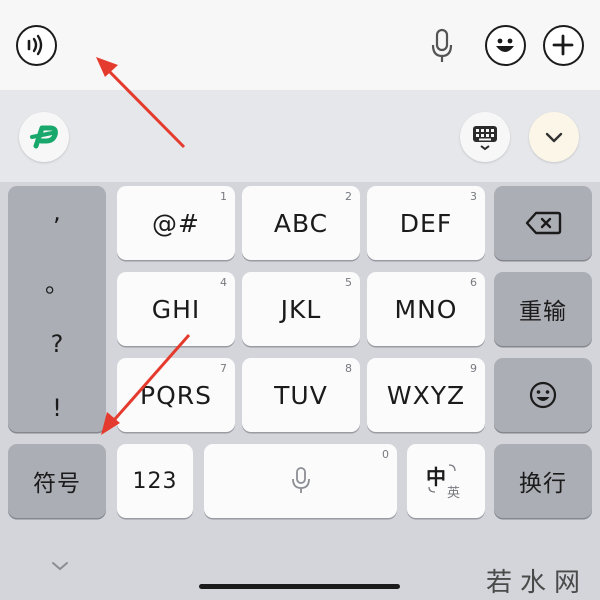  I want to click on backspace-key, so click(543, 223).